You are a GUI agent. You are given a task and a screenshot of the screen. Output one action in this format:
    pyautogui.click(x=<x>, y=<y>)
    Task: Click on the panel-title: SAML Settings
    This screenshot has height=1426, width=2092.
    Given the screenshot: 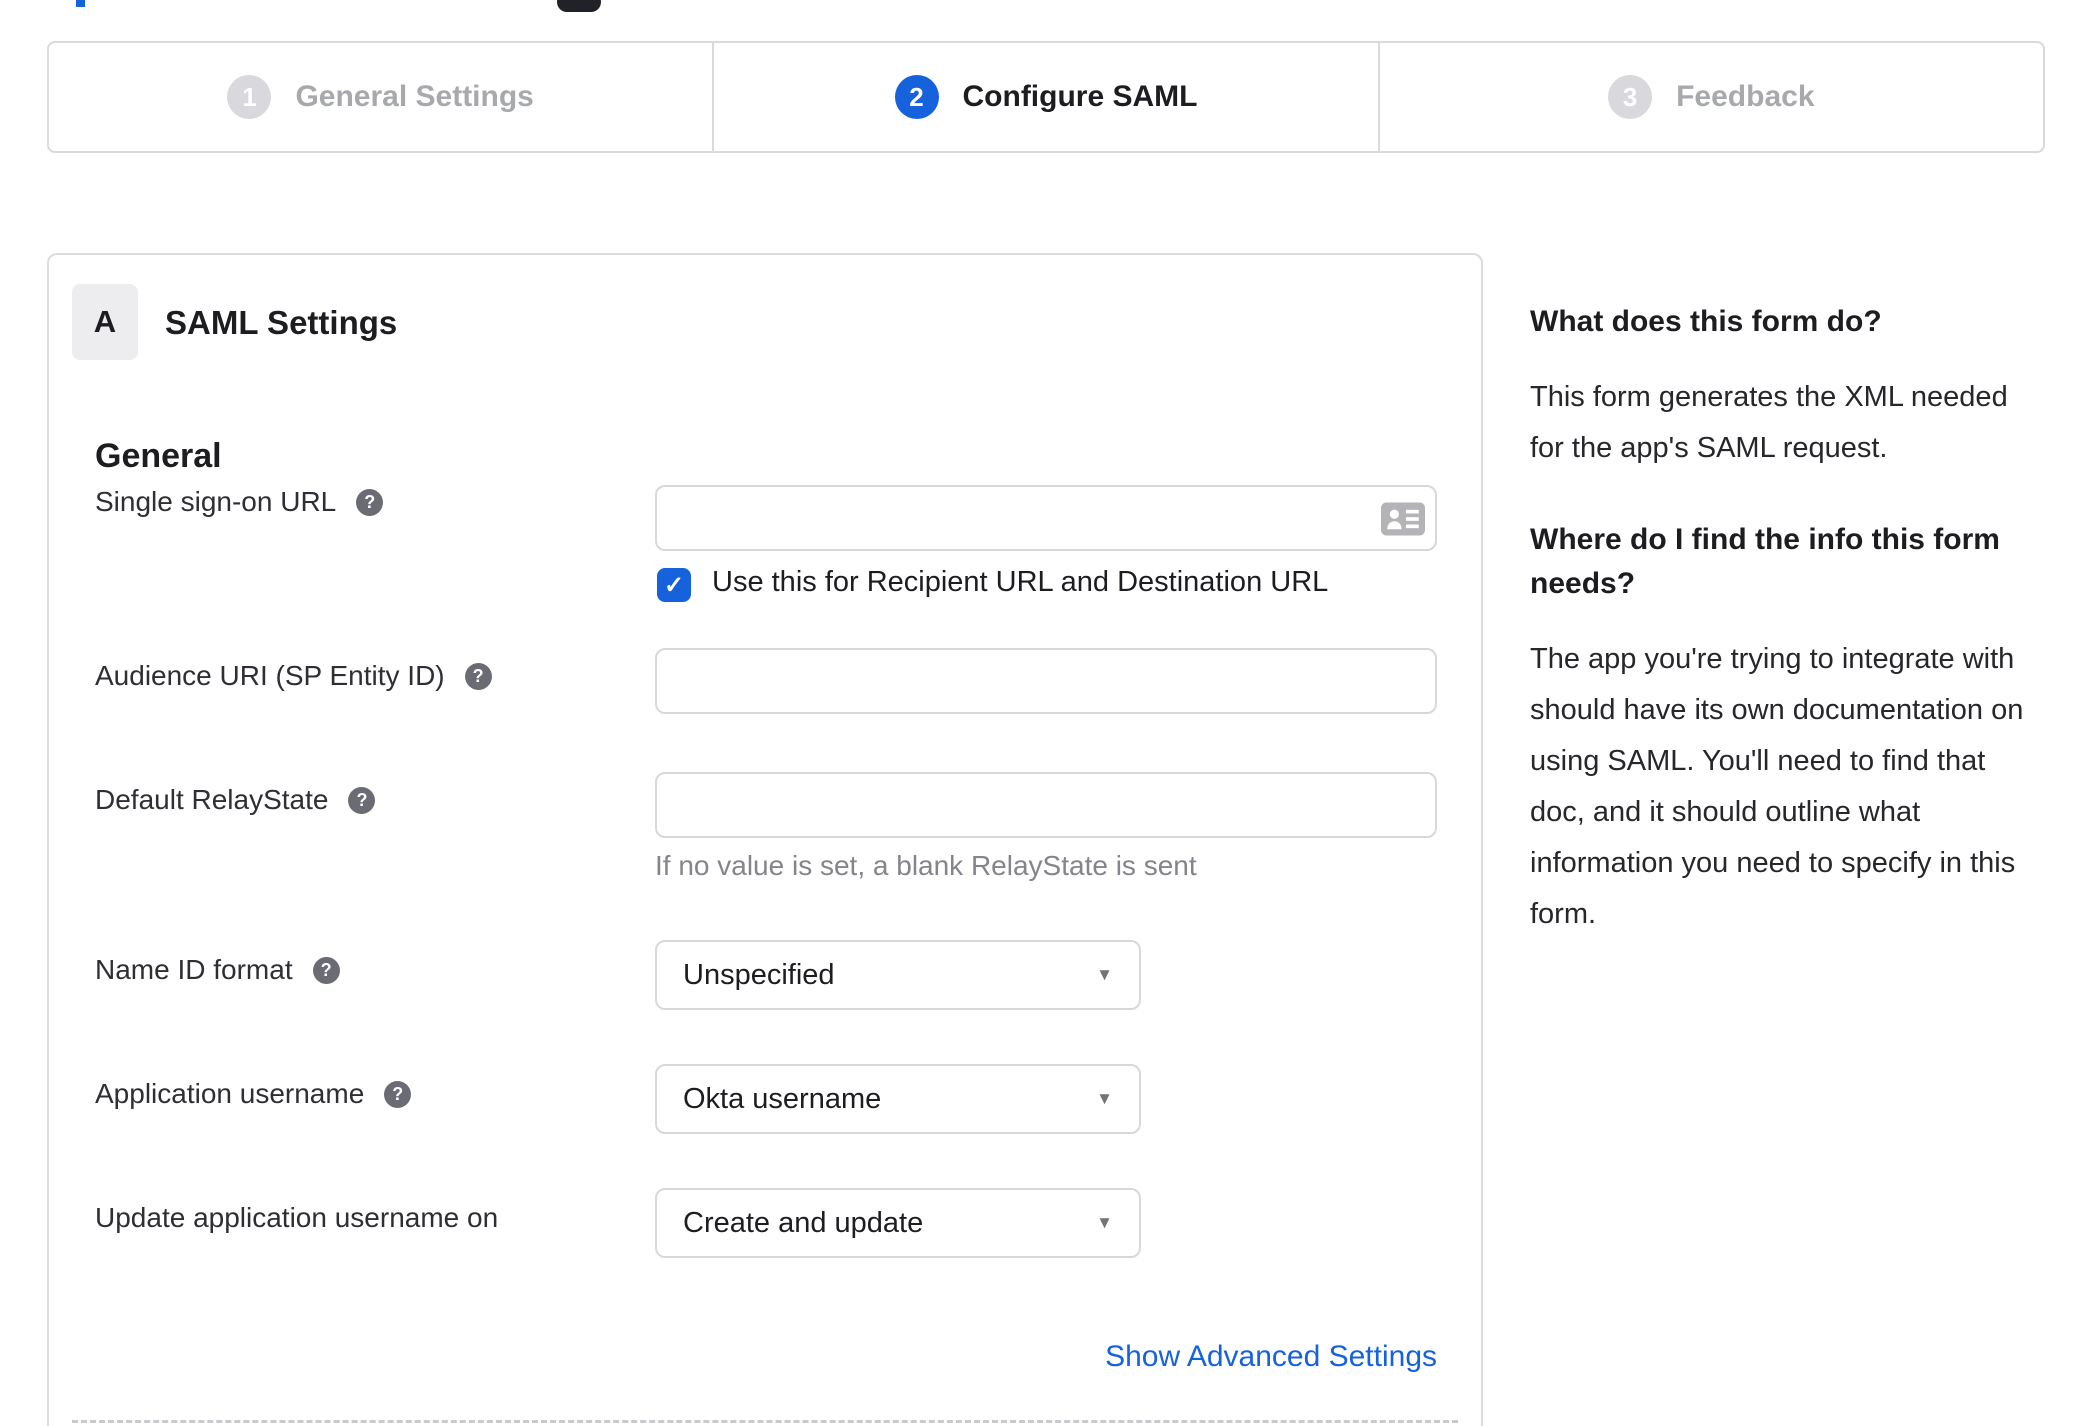 What is the action you would take?
    pyautogui.click(x=281, y=322)
    